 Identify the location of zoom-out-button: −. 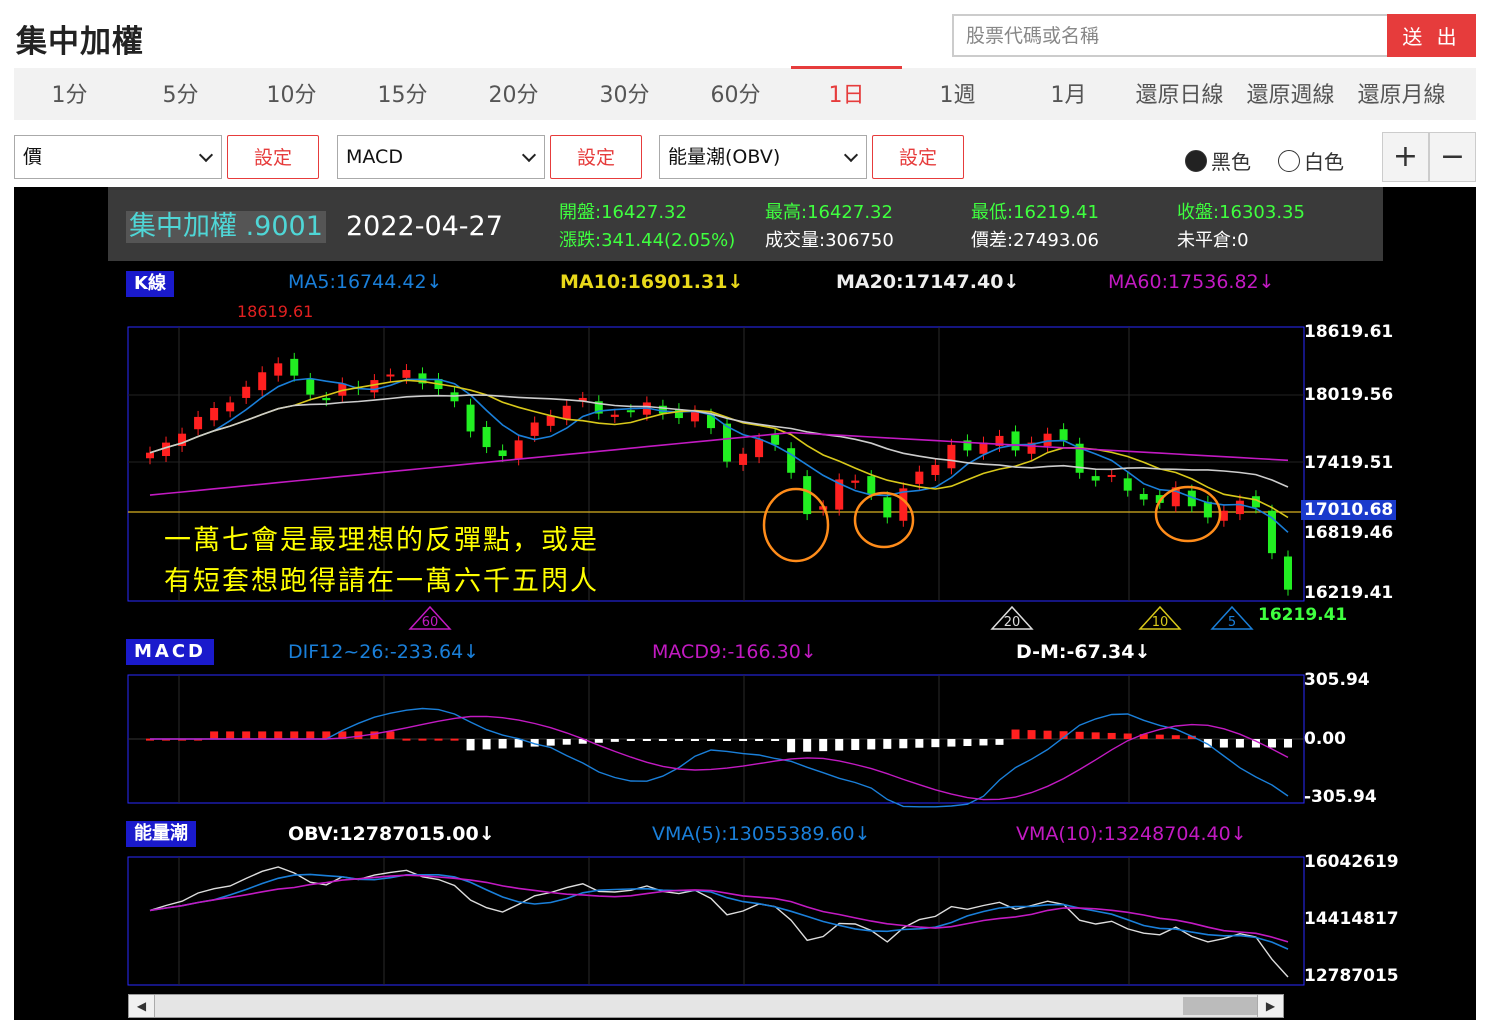
(1452, 157).